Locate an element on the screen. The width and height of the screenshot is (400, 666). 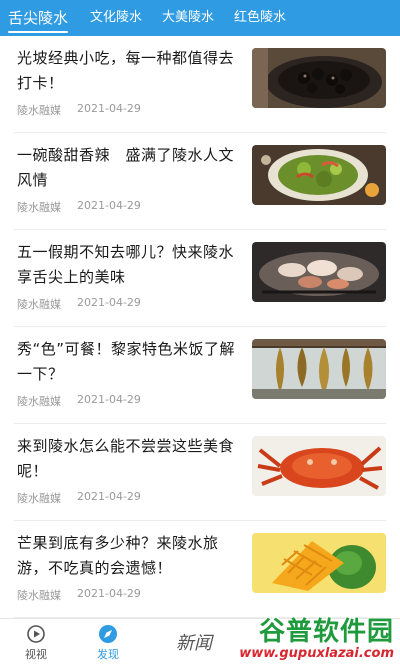
tab-tongue-tip-lingshui: 舌尖陵水 is located at coordinates (38, 18).